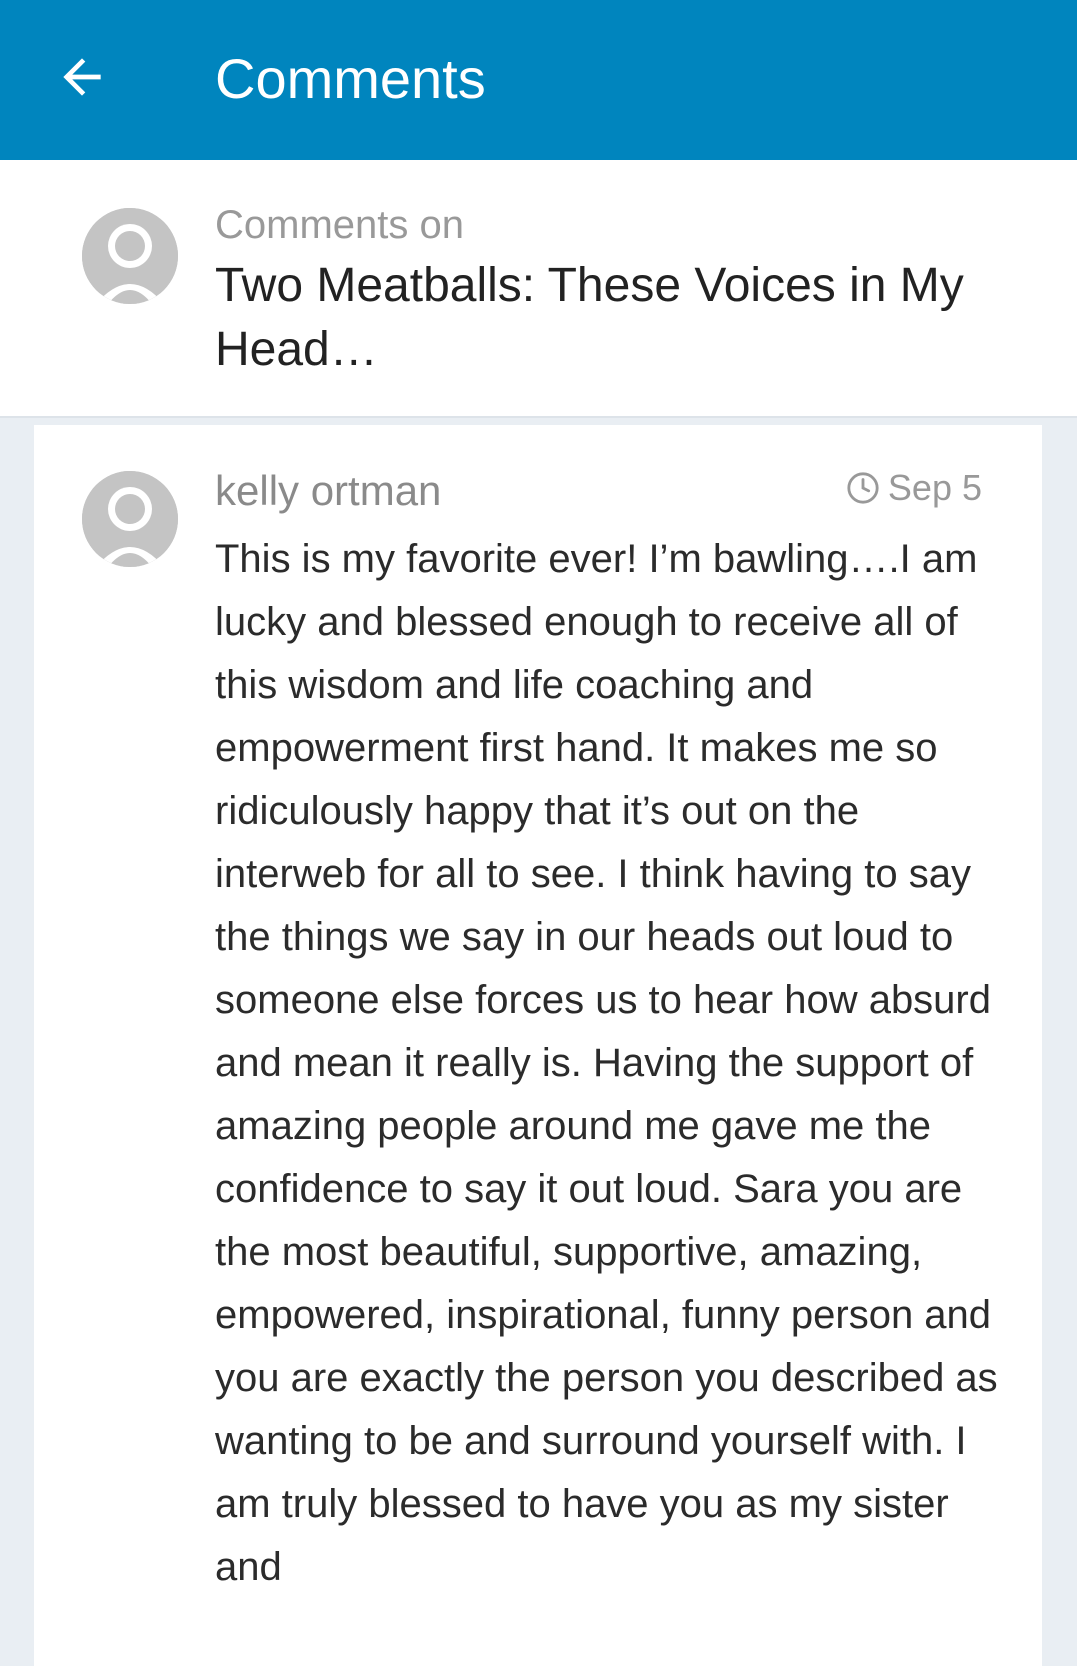 Image resolution: width=1077 pixels, height=1666 pixels. I want to click on post-author-avatar, so click(130, 256).